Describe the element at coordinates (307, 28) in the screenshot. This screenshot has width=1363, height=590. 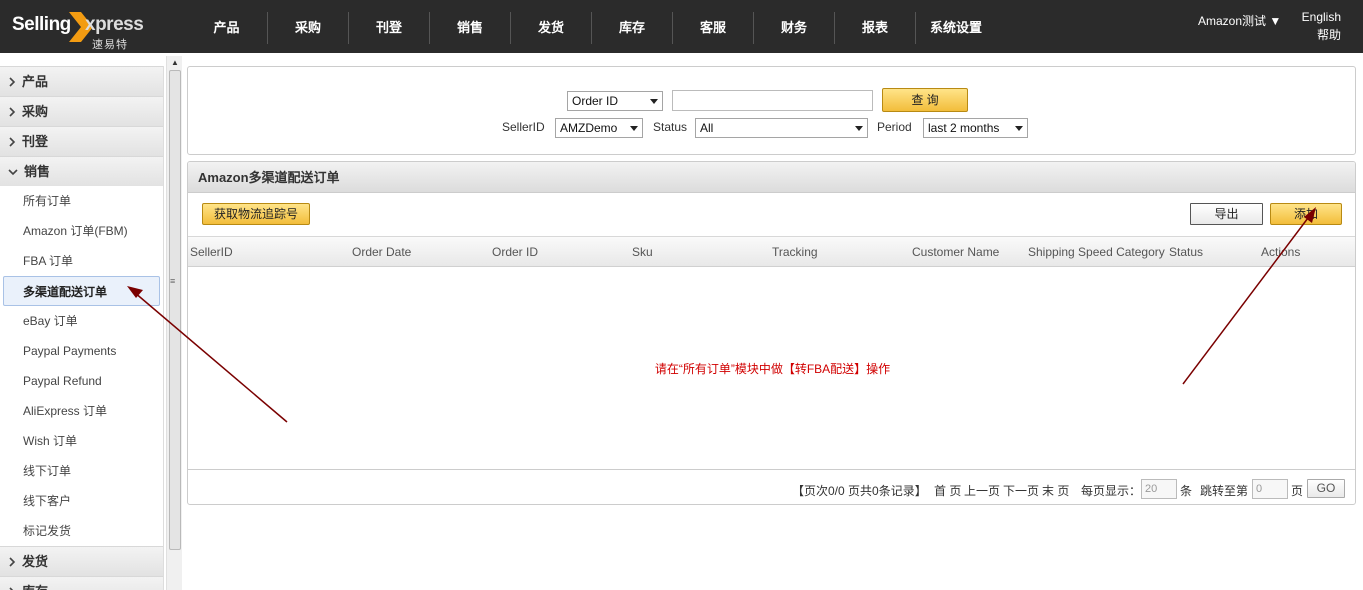
I see `nav-item-purchase: 采购` at that location.